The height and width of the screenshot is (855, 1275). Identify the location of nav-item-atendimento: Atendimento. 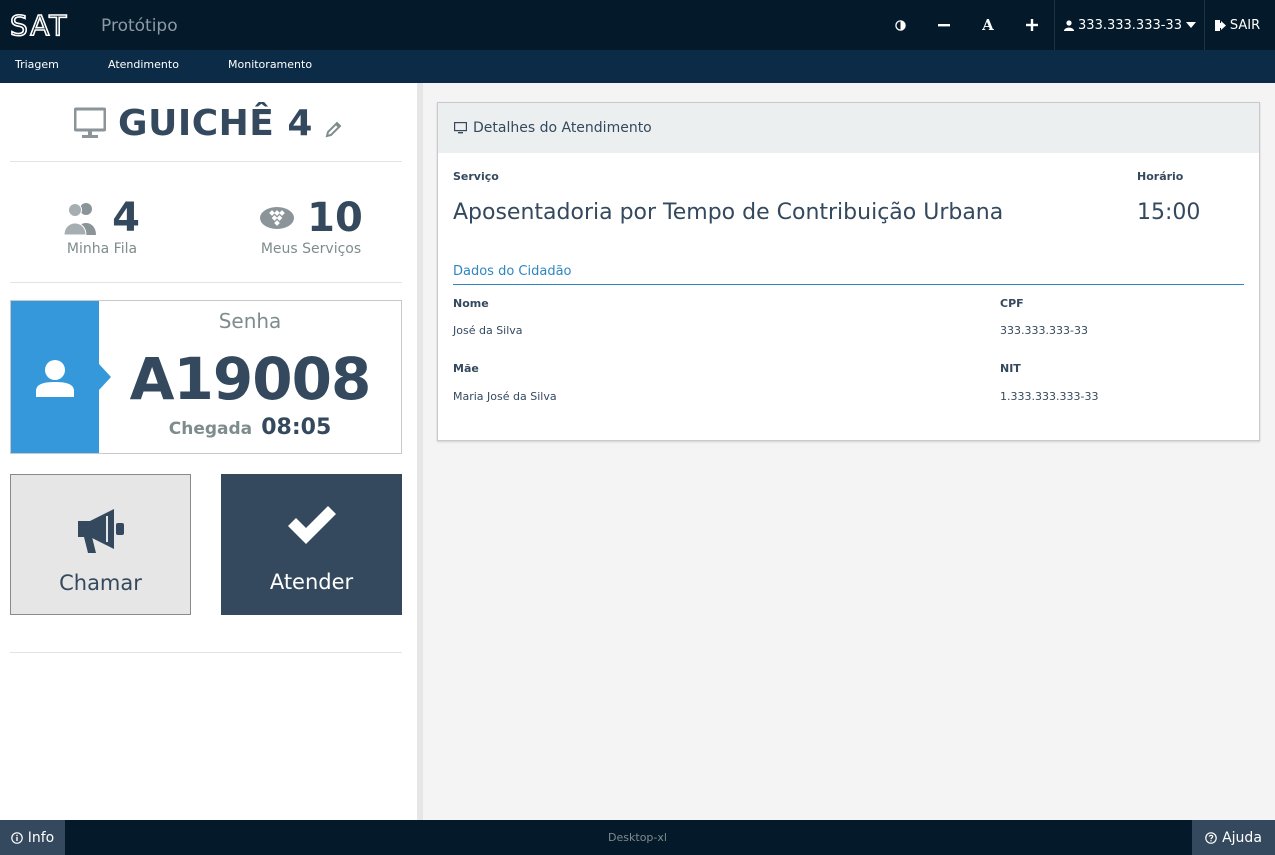
(143, 64).